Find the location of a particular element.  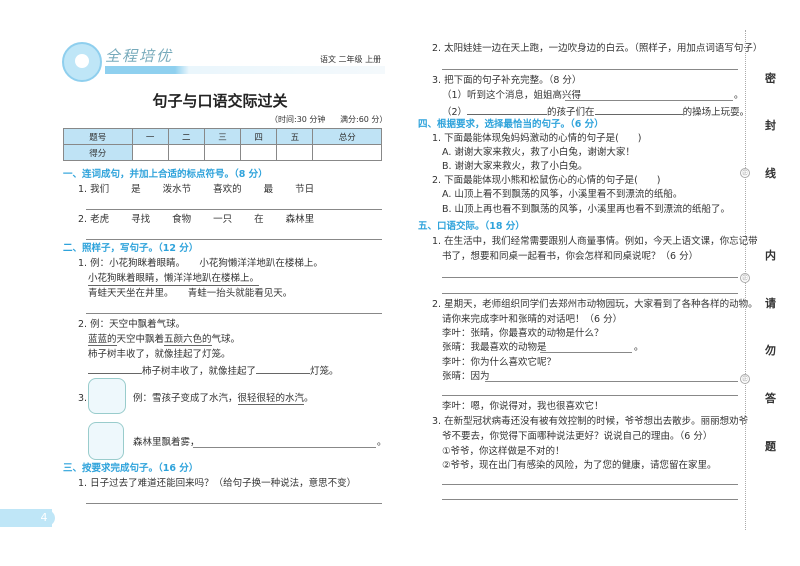

table-header: 二 is located at coordinates (186, 136).